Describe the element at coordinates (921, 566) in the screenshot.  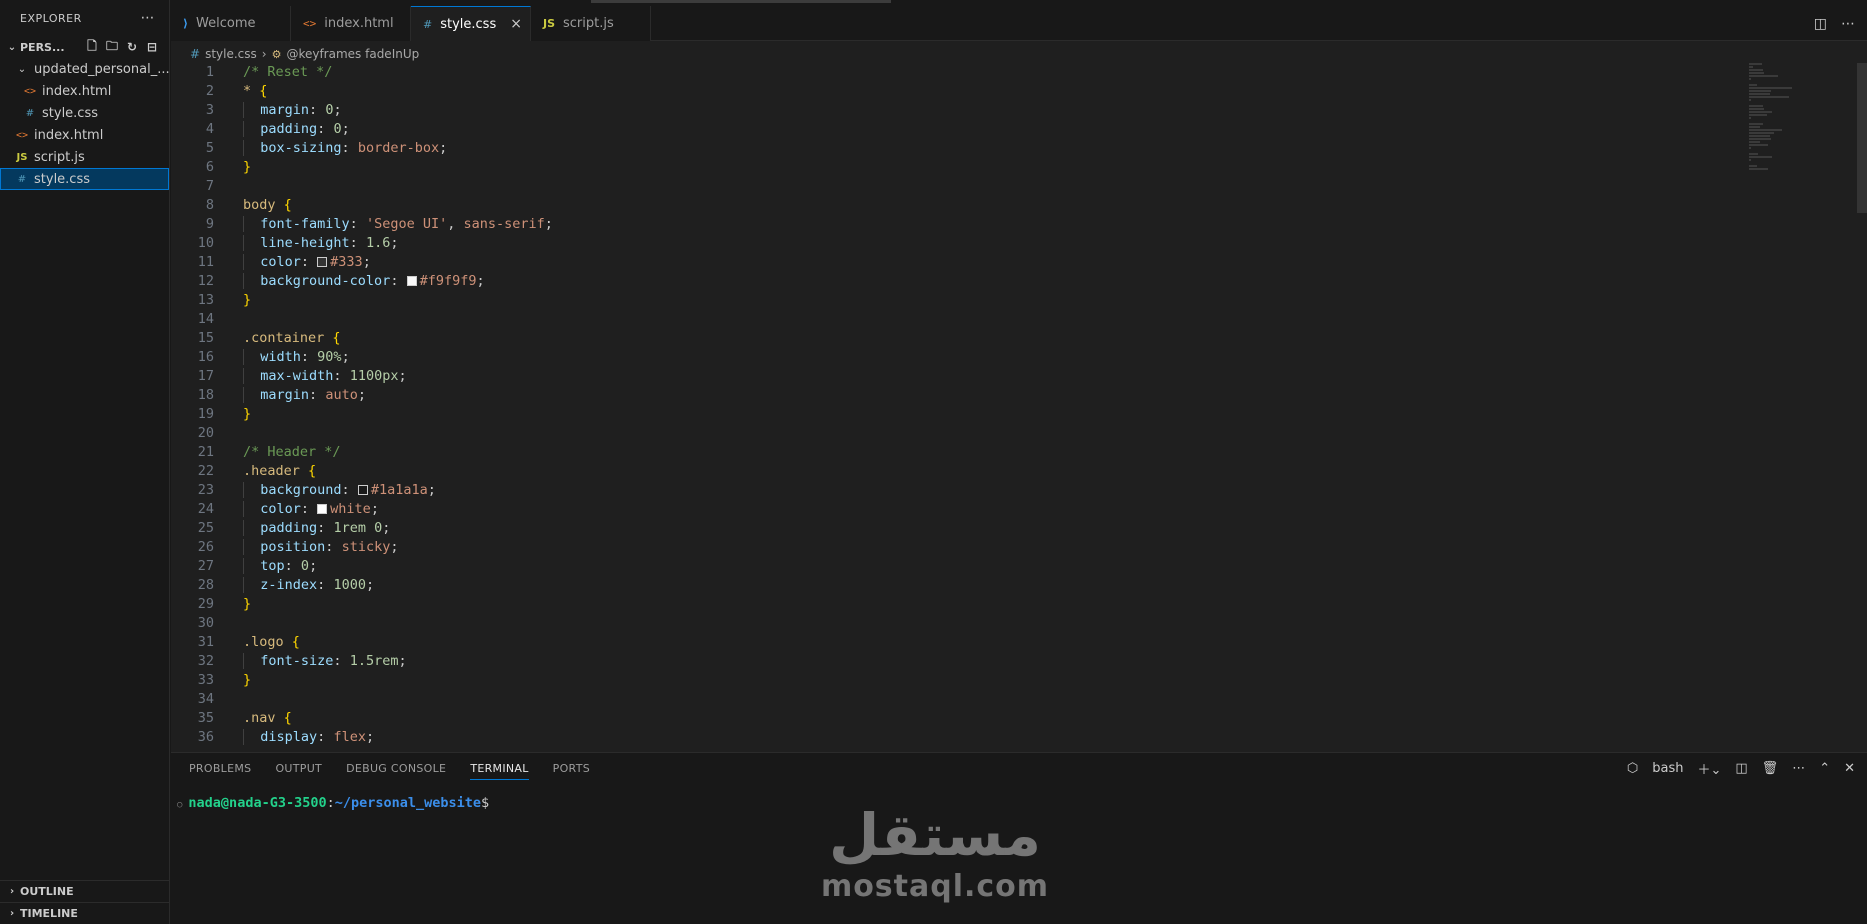
I see `code-line: 27 top: 0;` at that location.